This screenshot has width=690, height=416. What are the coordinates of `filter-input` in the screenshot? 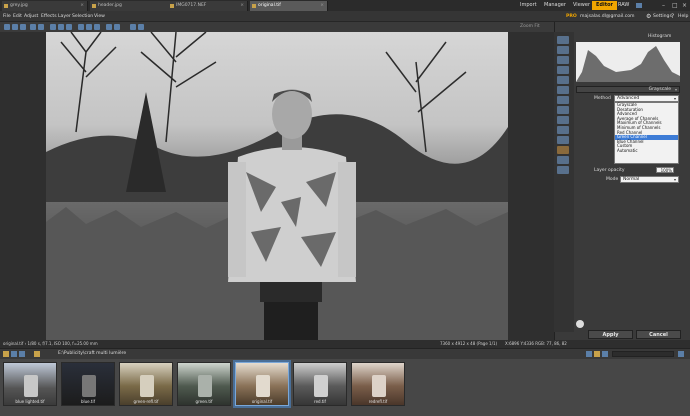 It's located at (643, 354).